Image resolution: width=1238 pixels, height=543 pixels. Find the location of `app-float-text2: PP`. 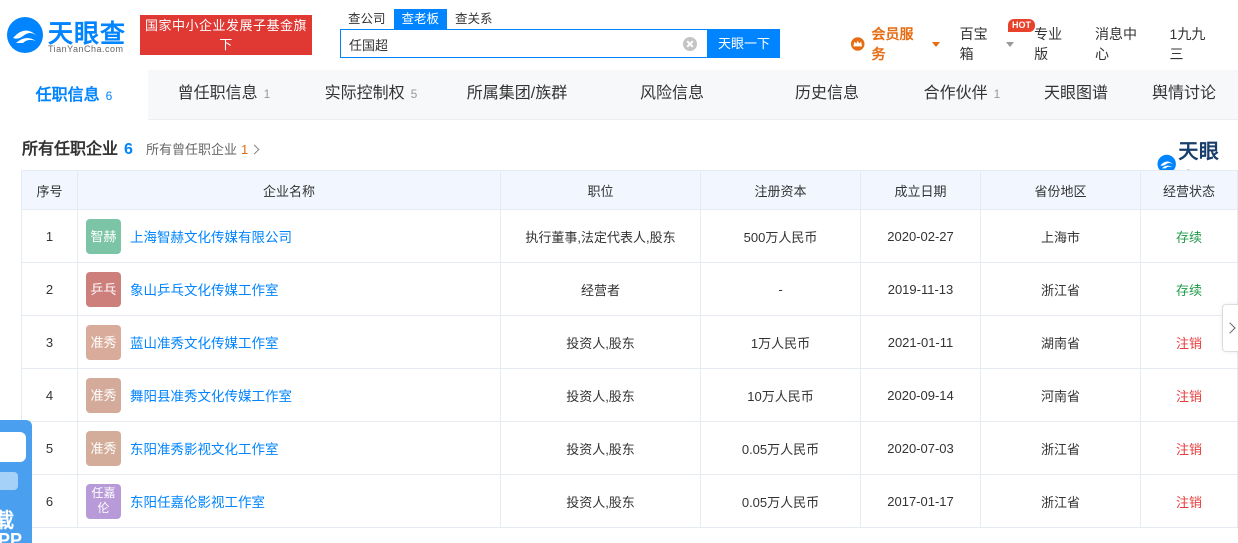

app-float-text2: PP is located at coordinates (11, 536).